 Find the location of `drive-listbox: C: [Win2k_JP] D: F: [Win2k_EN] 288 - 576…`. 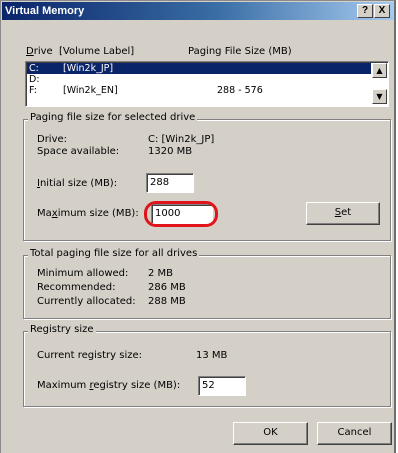

drive-listbox: C: [Win2k_JP] D: F: [Win2k_EN] 288 - 576… is located at coordinates (207, 84).